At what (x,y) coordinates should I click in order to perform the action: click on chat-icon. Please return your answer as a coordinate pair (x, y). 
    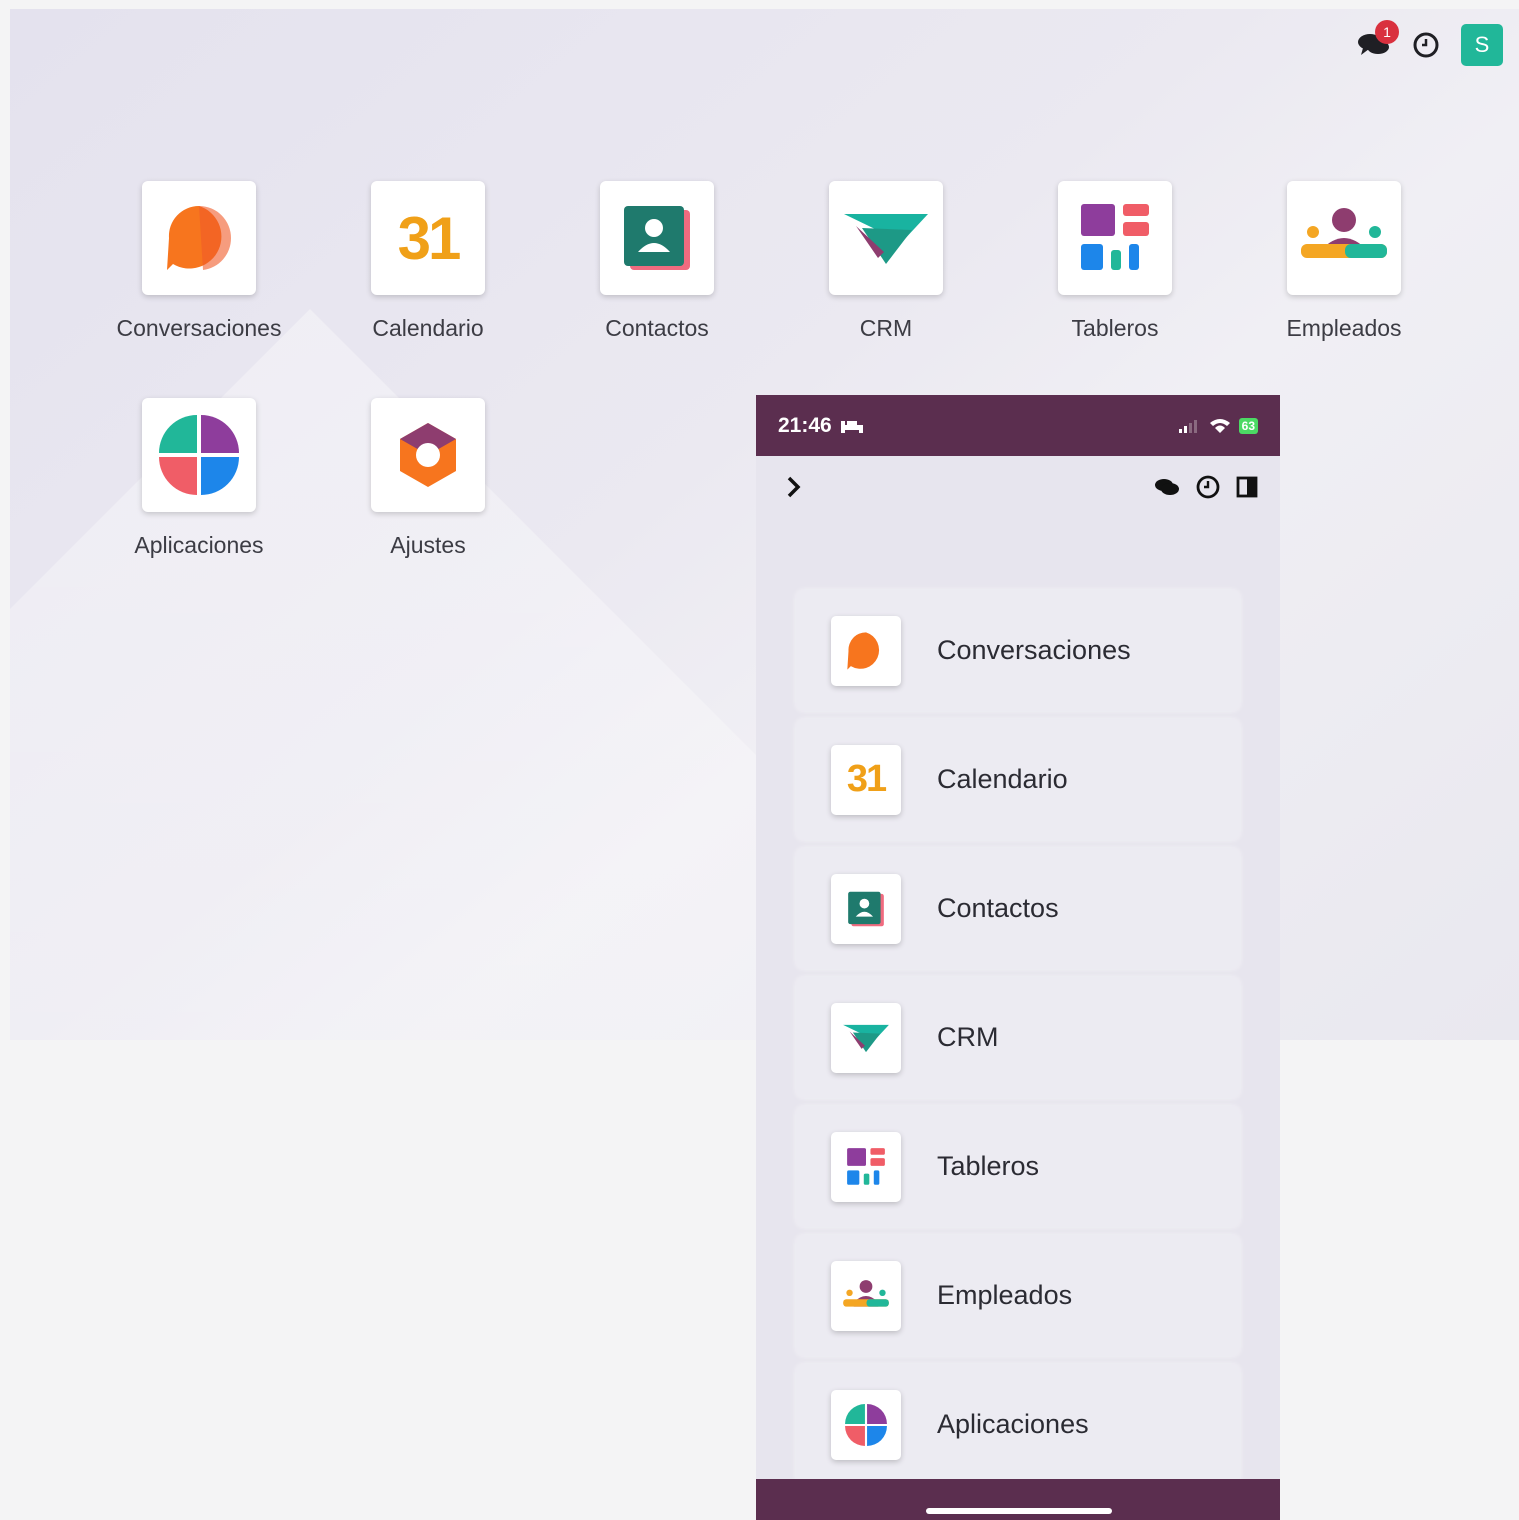
    Looking at the image, I should click on (1167, 487).